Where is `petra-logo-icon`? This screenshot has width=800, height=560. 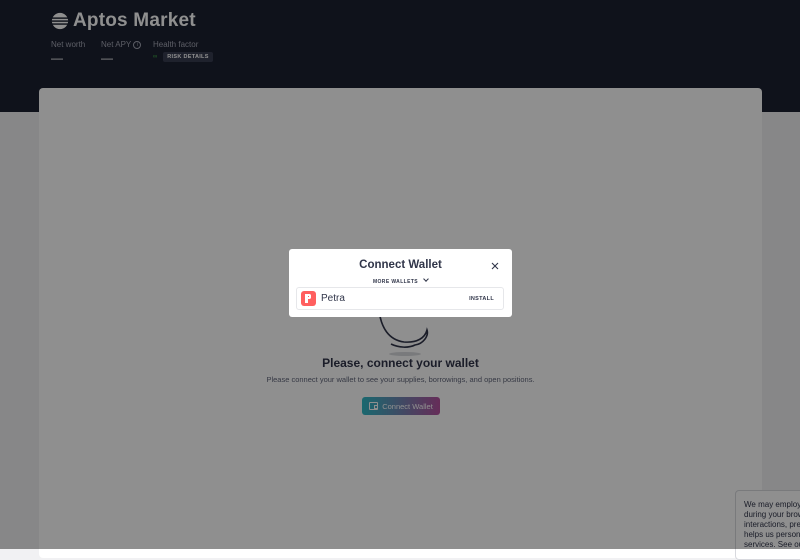 petra-logo-icon is located at coordinates (308, 298).